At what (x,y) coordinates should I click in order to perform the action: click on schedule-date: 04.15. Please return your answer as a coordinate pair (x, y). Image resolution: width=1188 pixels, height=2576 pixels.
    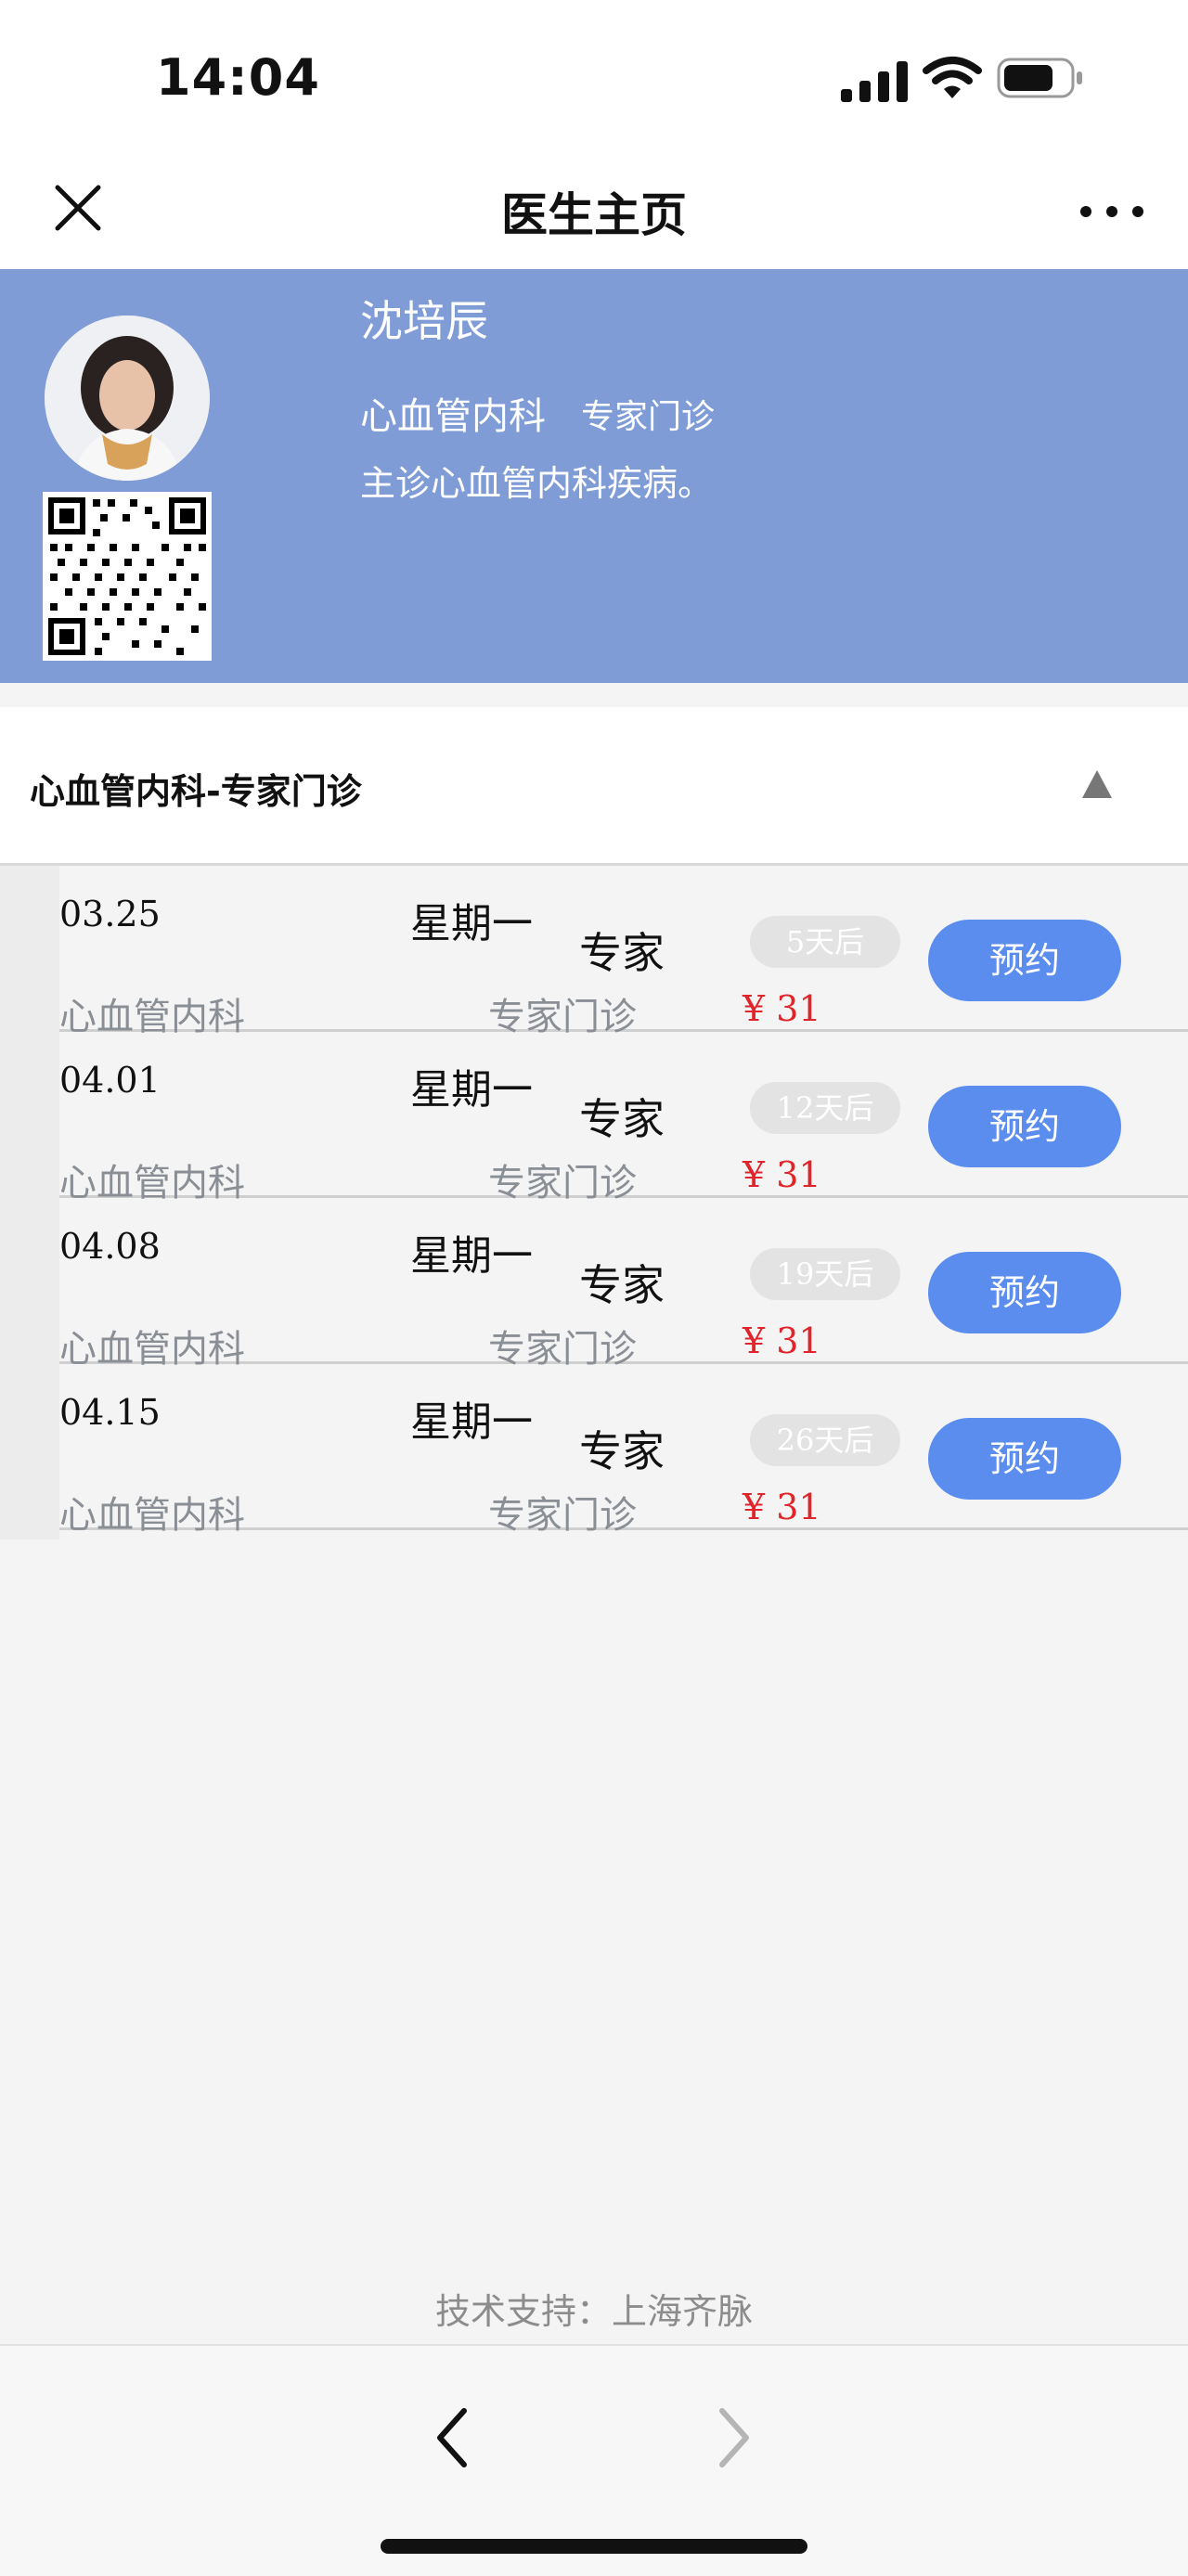
    Looking at the image, I should click on (110, 1413).